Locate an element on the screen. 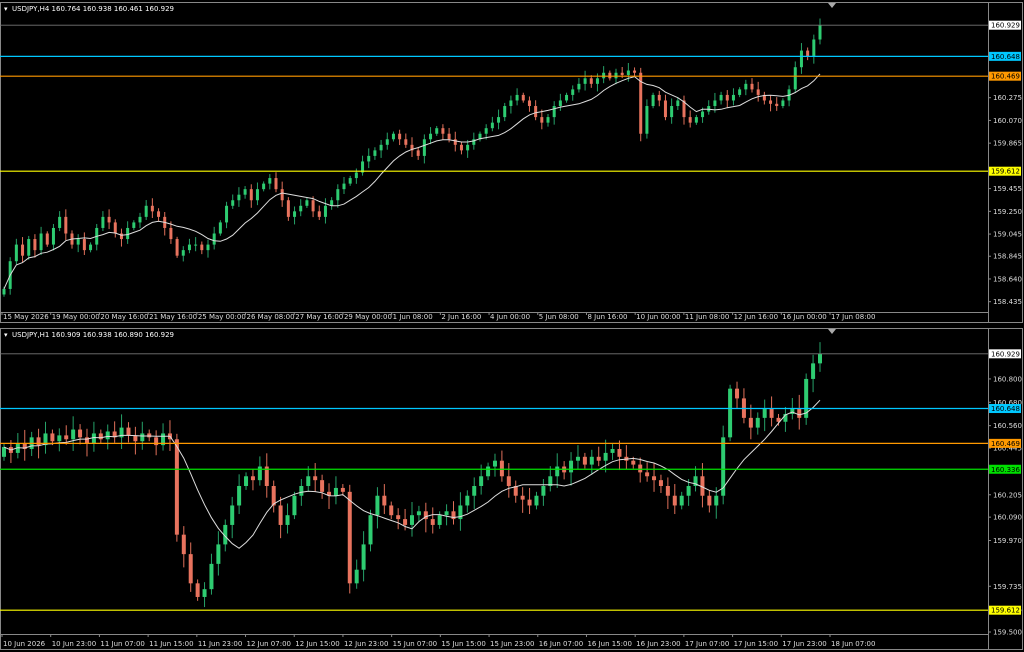  price-tick-label: 158.640 is located at coordinates (1007, 279).